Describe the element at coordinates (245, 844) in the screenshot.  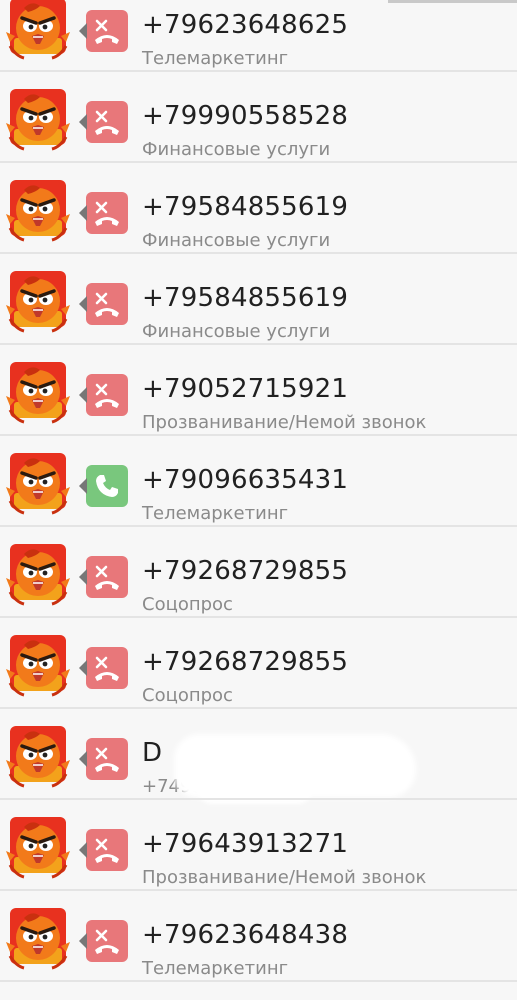
I see `phone-number: +79643913271` at that location.